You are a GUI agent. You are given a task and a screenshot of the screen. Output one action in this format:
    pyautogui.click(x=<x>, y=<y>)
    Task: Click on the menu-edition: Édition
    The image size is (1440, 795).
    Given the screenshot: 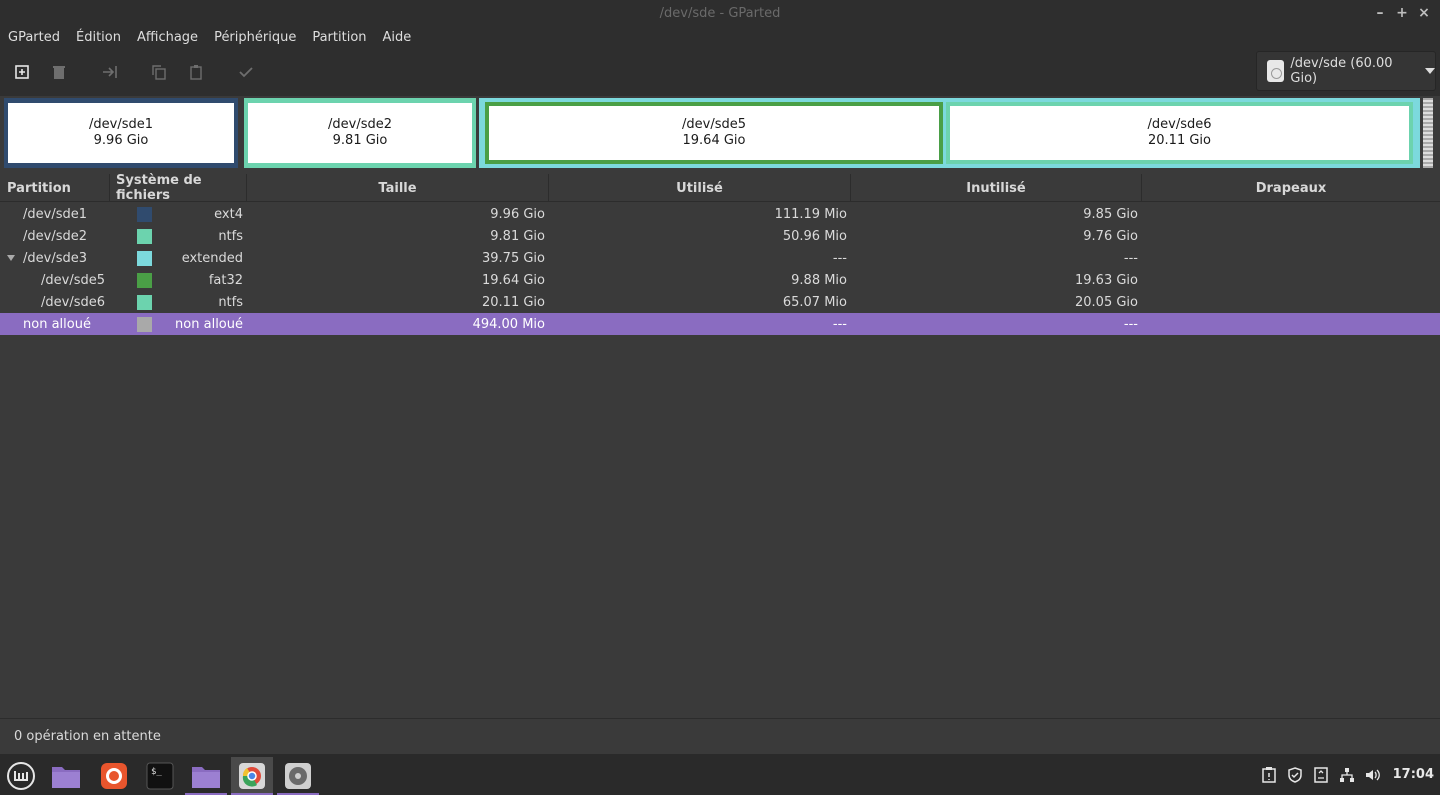 What is the action you would take?
    pyautogui.click(x=98, y=37)
    